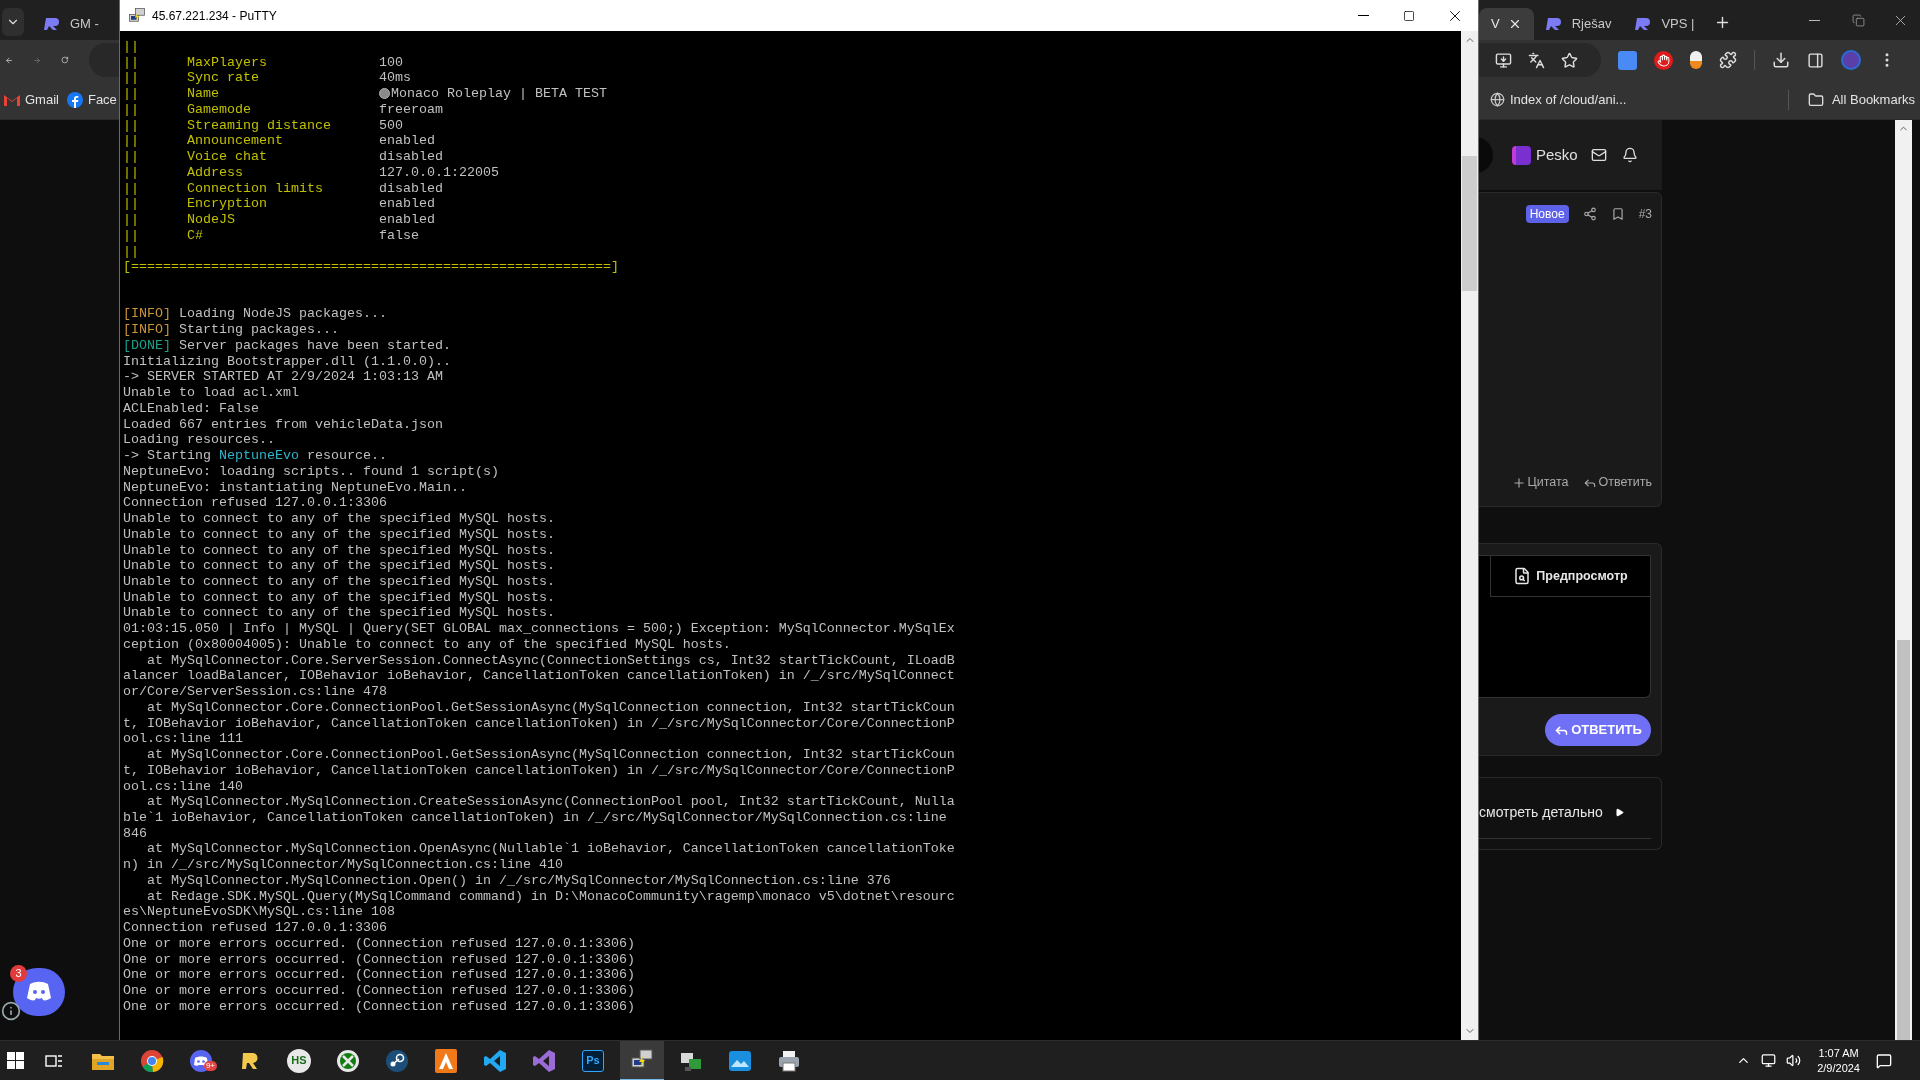  What do you see at coordinates (1838, 1053) in the screenshot?
I see `clock-time: 1:07 AM` at bounding box center [1838, 1053].